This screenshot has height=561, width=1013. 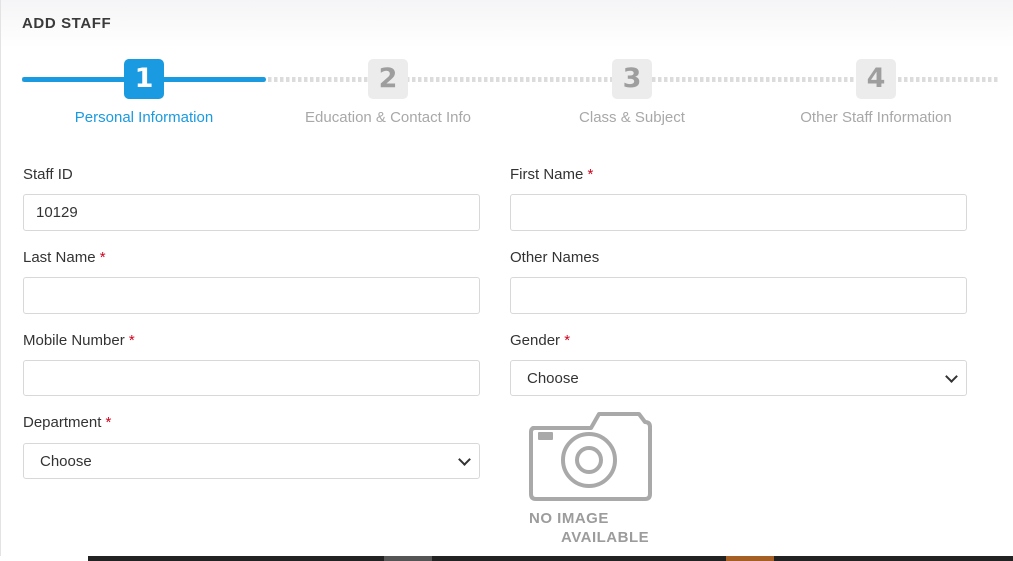 What do you see at coordinates (738, 212) in the screenshot?
I see `first-name-input` at bounding box center [738, 212].